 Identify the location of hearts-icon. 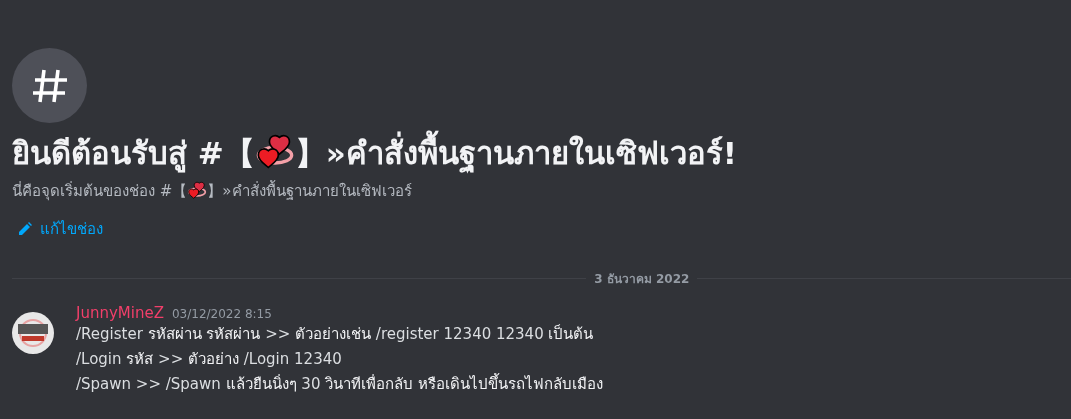
(197, 191).